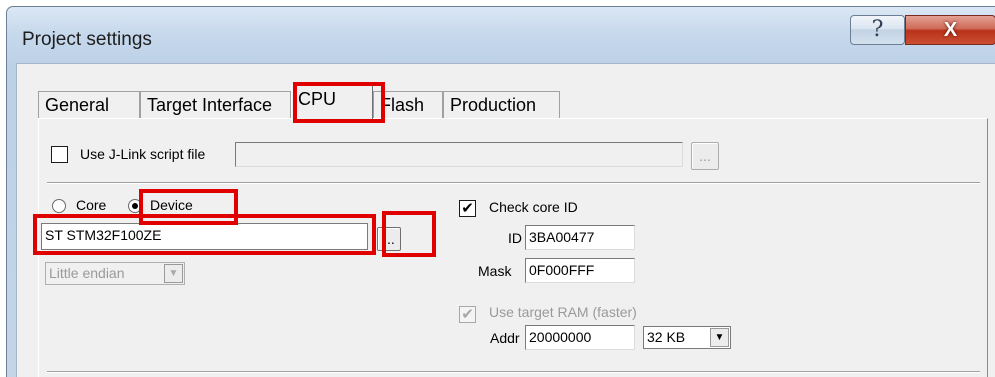  Describe the element at coordinates (533, 207) in the screenshot. I see `check-core-id-label: Check core ID` at that location.